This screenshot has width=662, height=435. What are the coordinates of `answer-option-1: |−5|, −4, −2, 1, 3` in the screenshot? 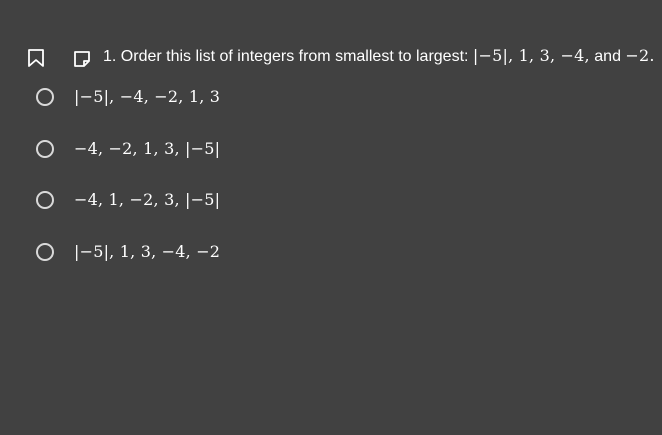 It's located at (184, 99).